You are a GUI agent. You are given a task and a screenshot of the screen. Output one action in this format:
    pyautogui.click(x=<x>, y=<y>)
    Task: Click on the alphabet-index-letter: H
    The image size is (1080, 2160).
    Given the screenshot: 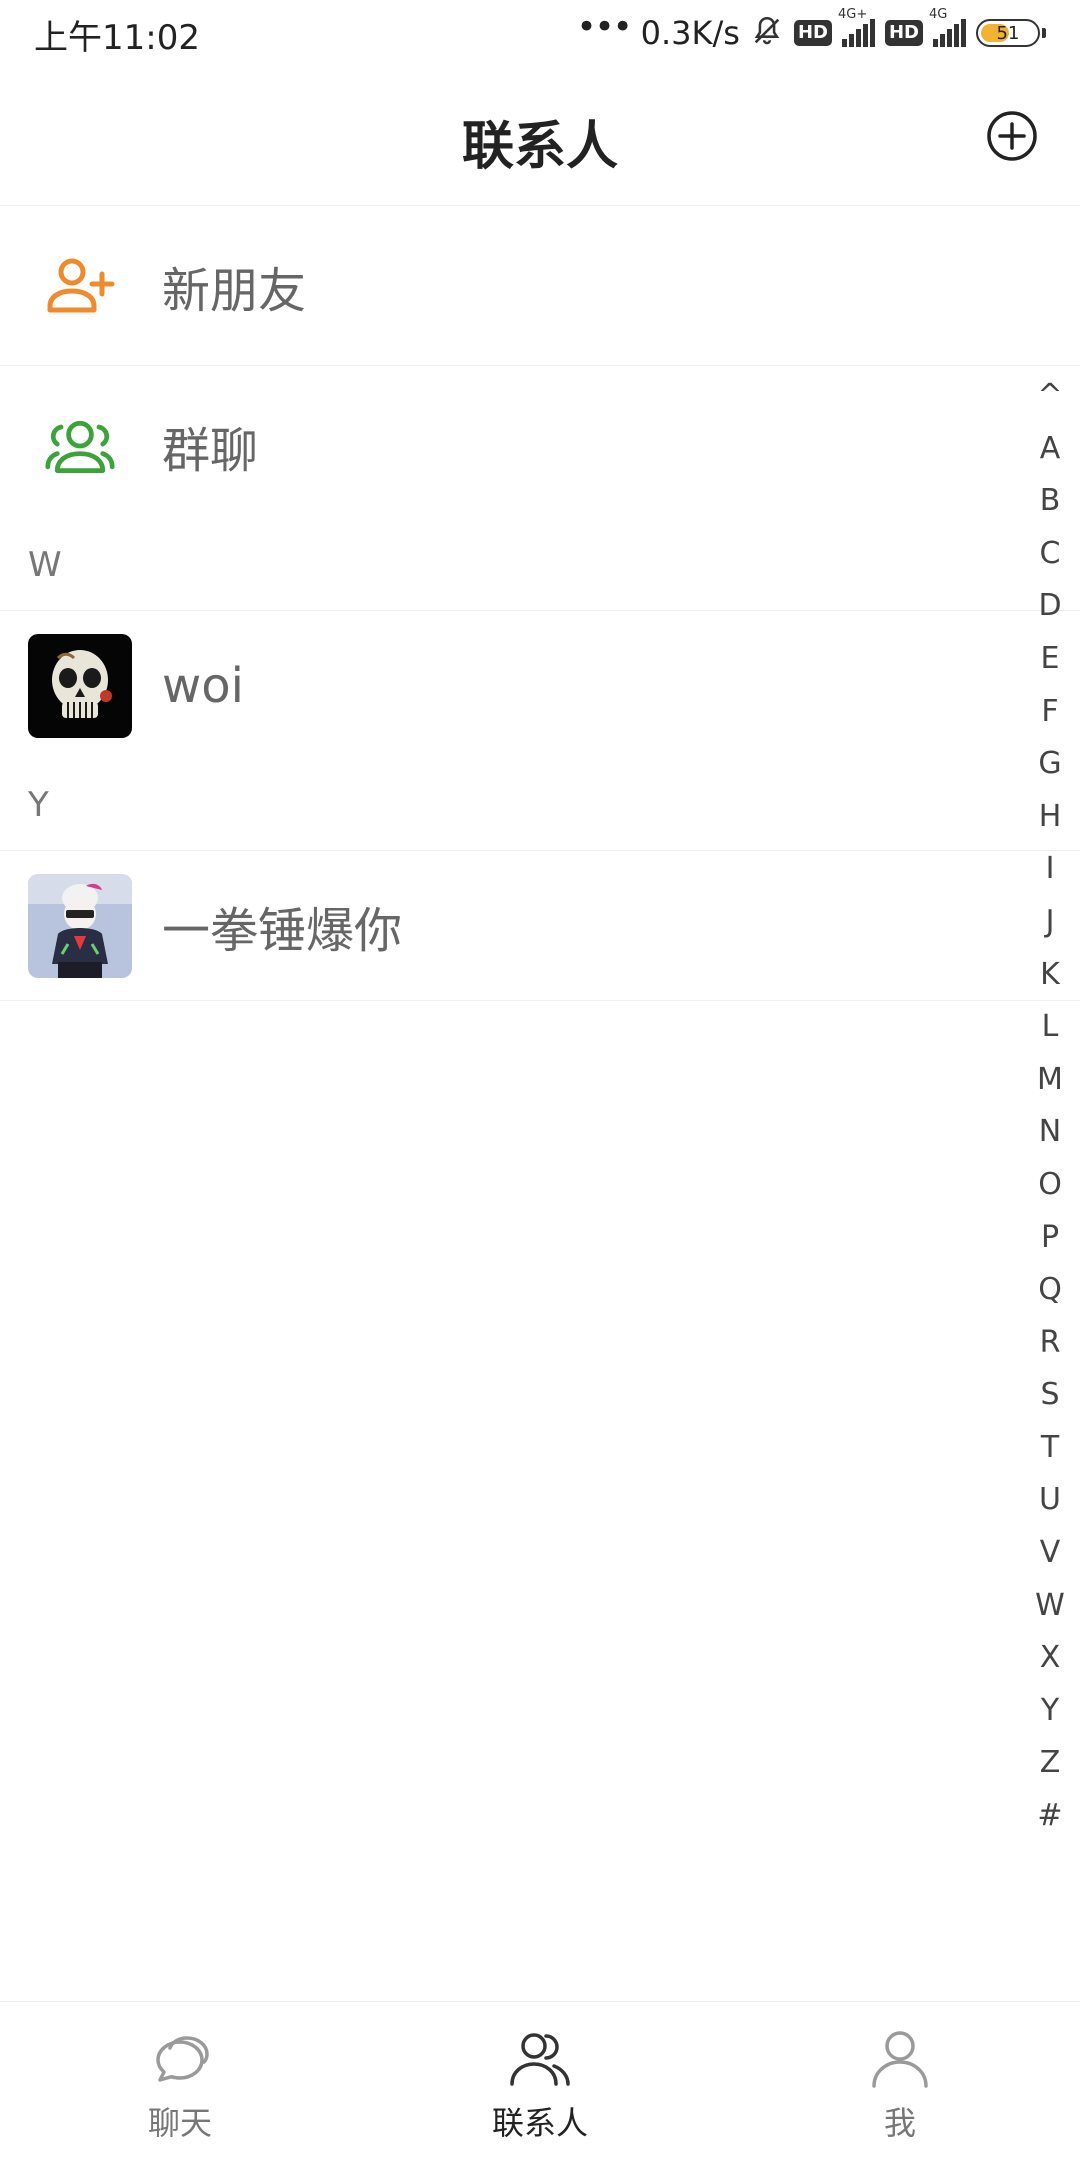 What is the action you would take?
    pyautogui.click(x=1050, y=817)
    